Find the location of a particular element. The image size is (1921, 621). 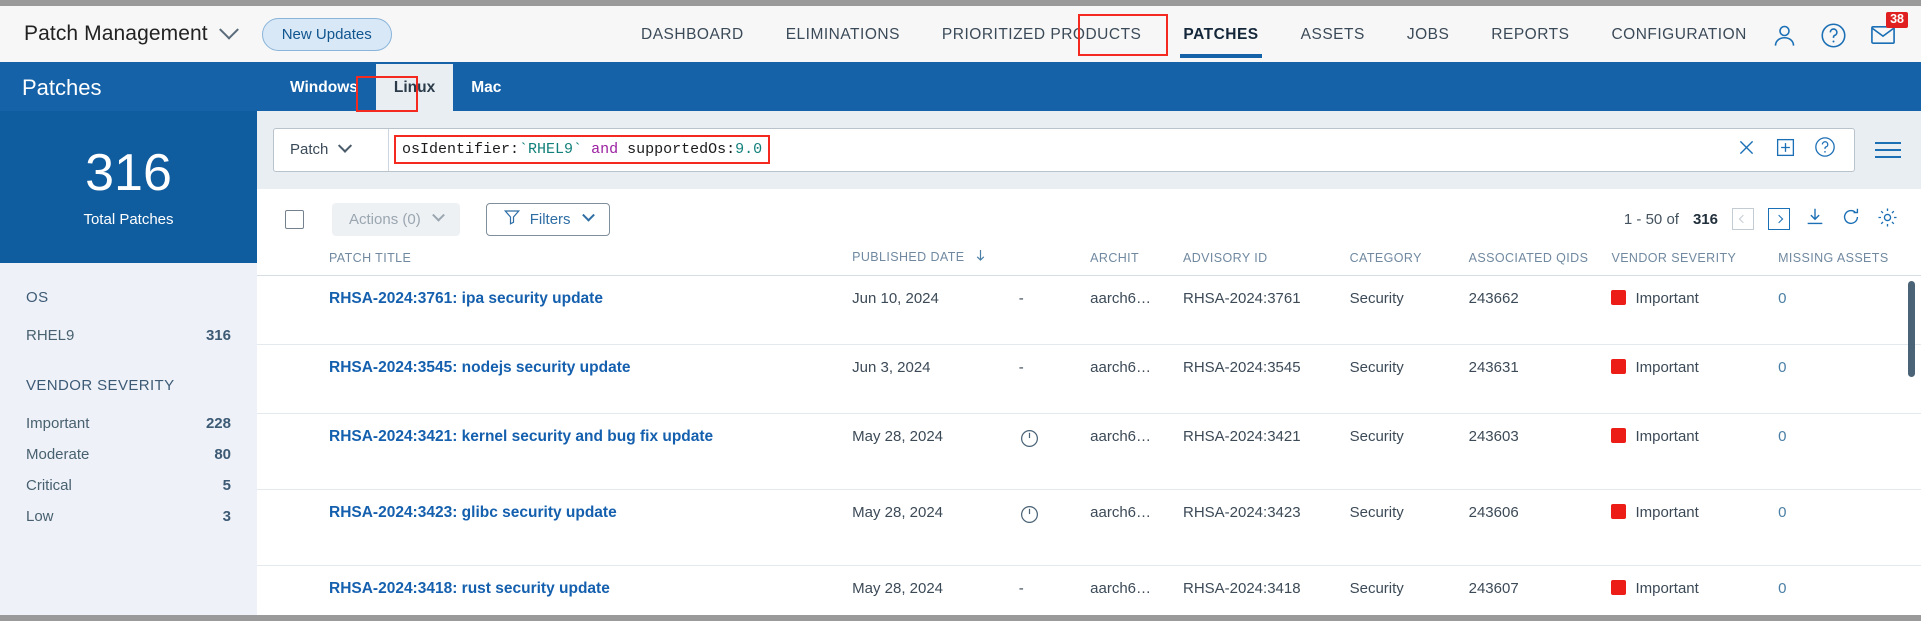

filters-button: Filters is located at coordinates (547, 219).